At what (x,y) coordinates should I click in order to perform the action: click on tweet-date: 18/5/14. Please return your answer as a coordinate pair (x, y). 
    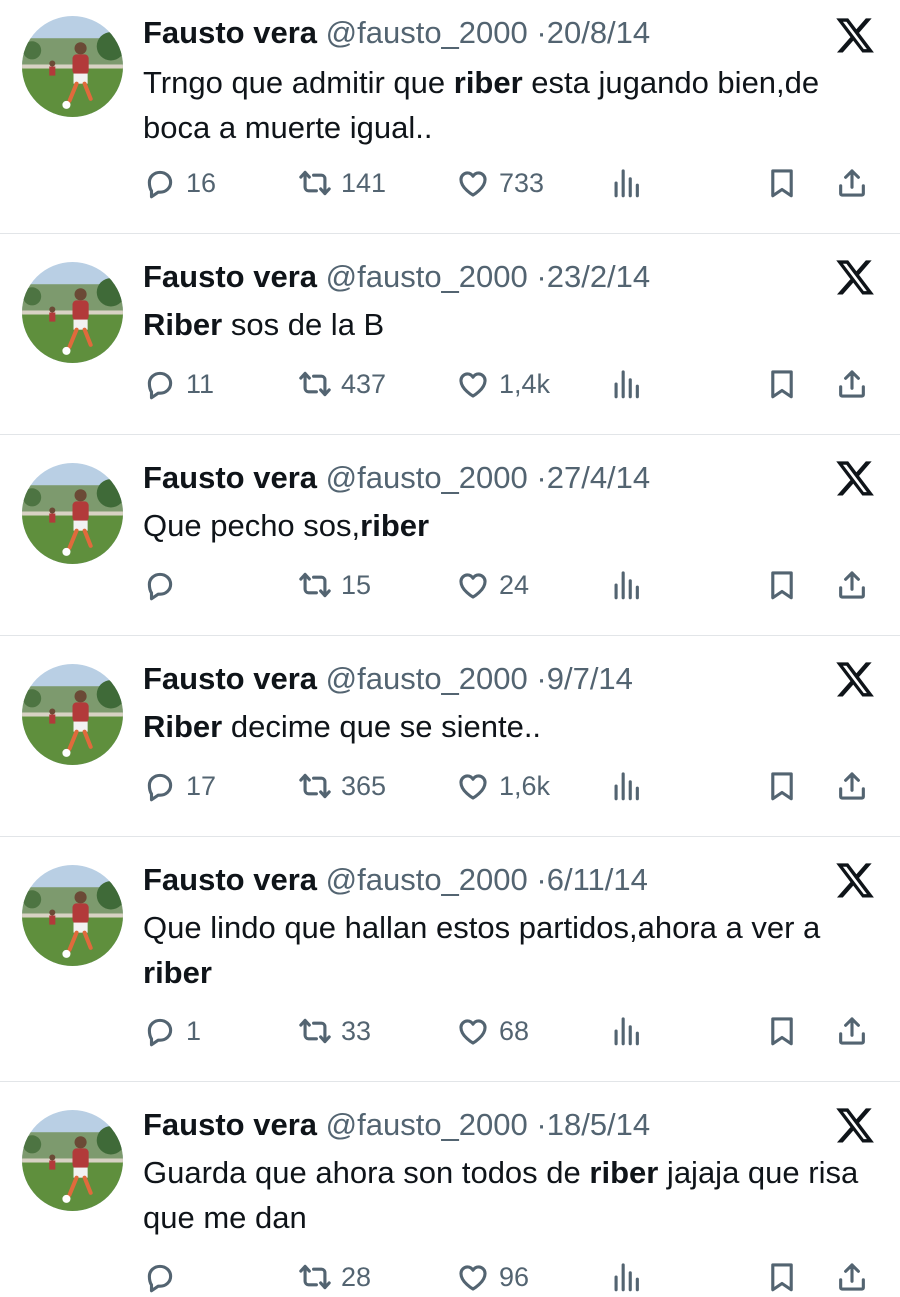
    Looking at the image, I should click on (598, 1124).